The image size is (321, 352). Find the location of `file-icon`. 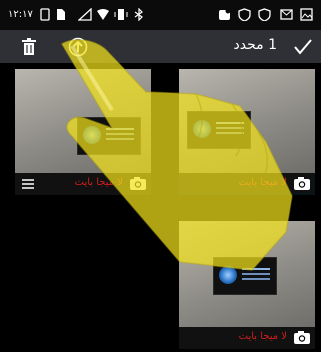

file-icon is located at coordinates (61, 14).